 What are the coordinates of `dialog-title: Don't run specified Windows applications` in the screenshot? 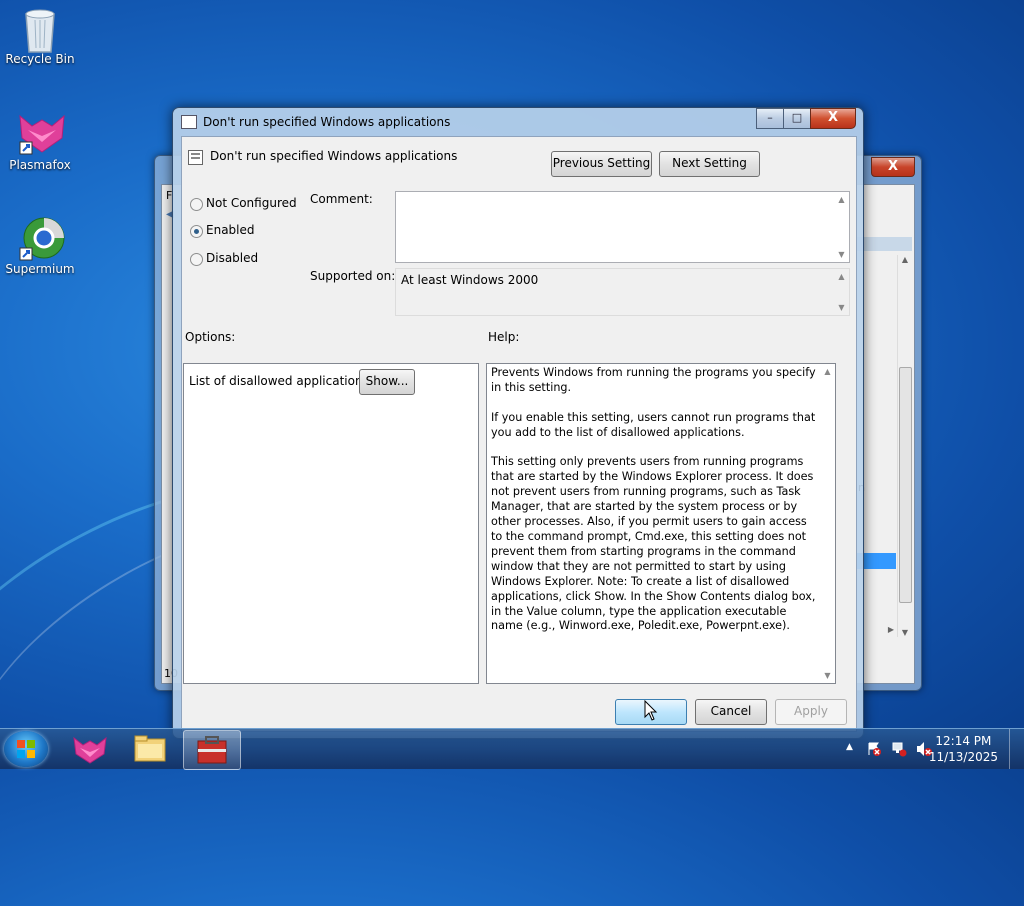 It's located at (327, 122).